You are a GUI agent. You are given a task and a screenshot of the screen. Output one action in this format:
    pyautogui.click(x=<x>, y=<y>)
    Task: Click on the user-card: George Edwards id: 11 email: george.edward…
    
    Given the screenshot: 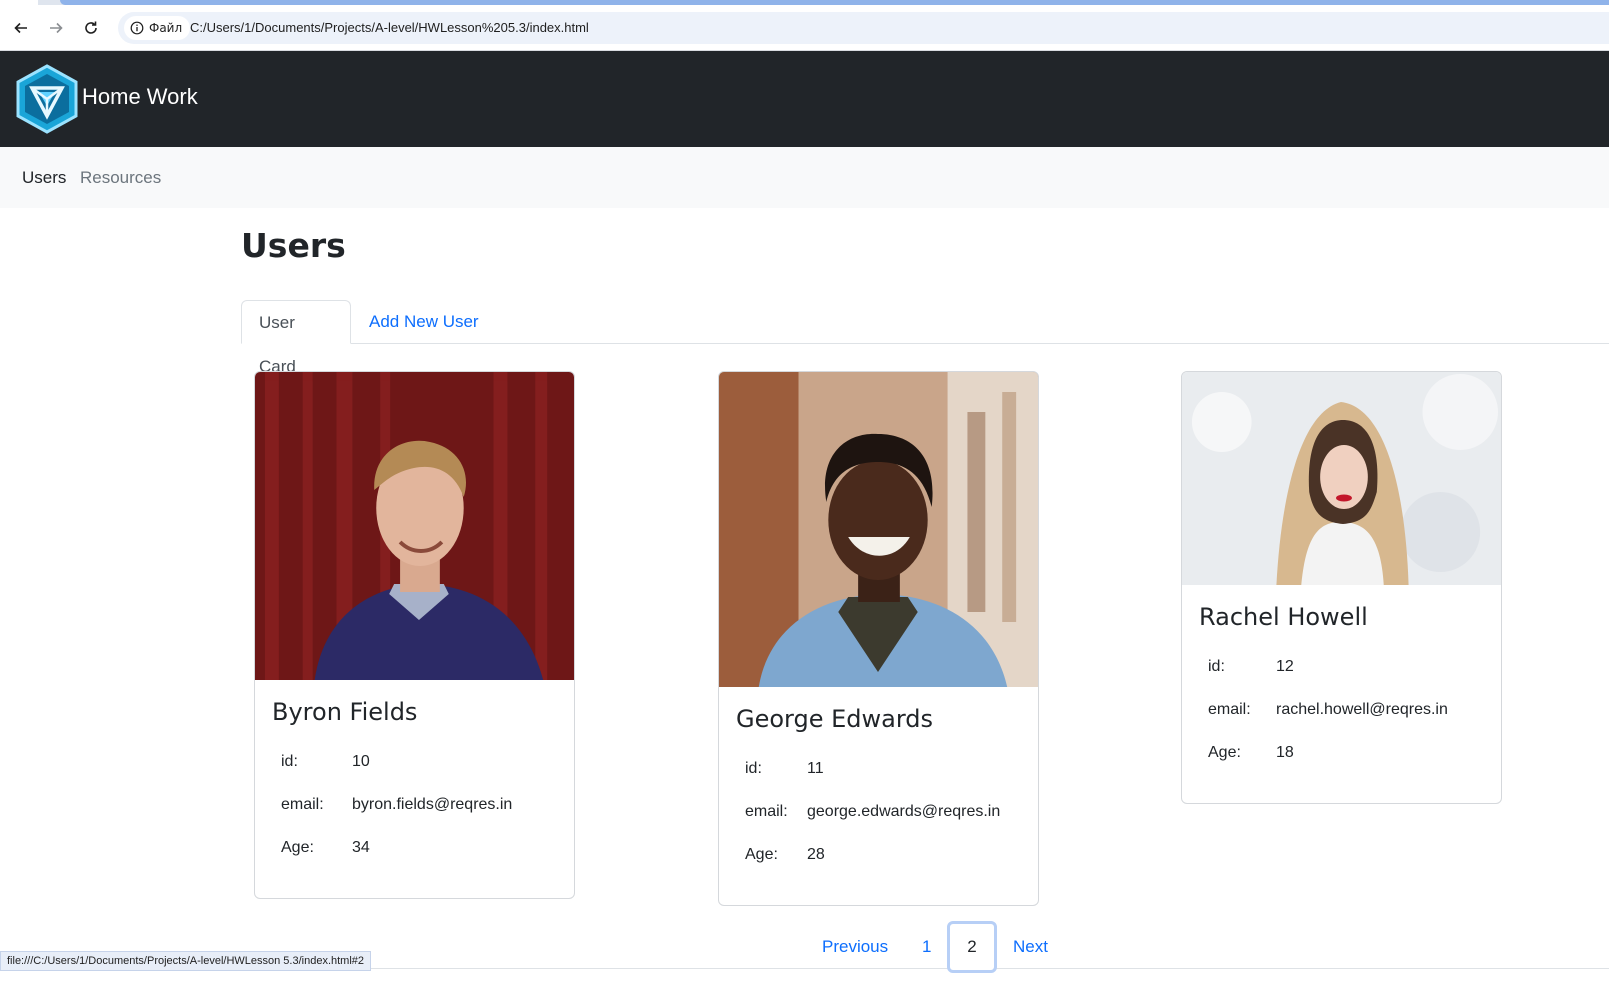 What is the action you would take?
    pyautogui.click(x=878, y=638)
    